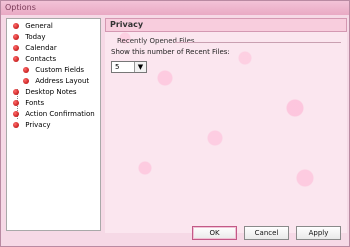  Describe the element at coordinates (214, 233) in the screenshot. I see `ok-button: OK` at that location.